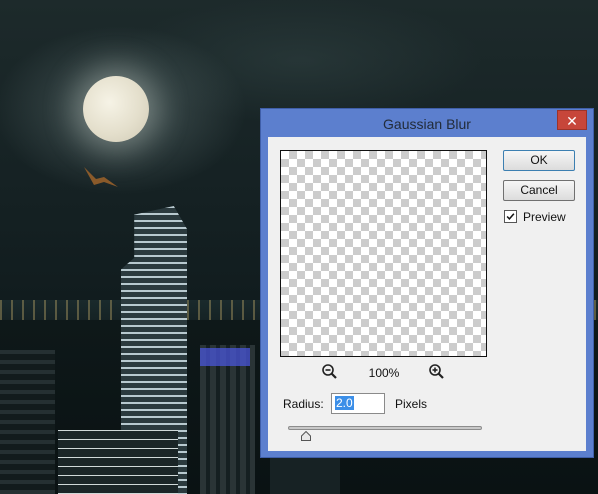  I want to click on checkmark-icon, so click(510, 216).